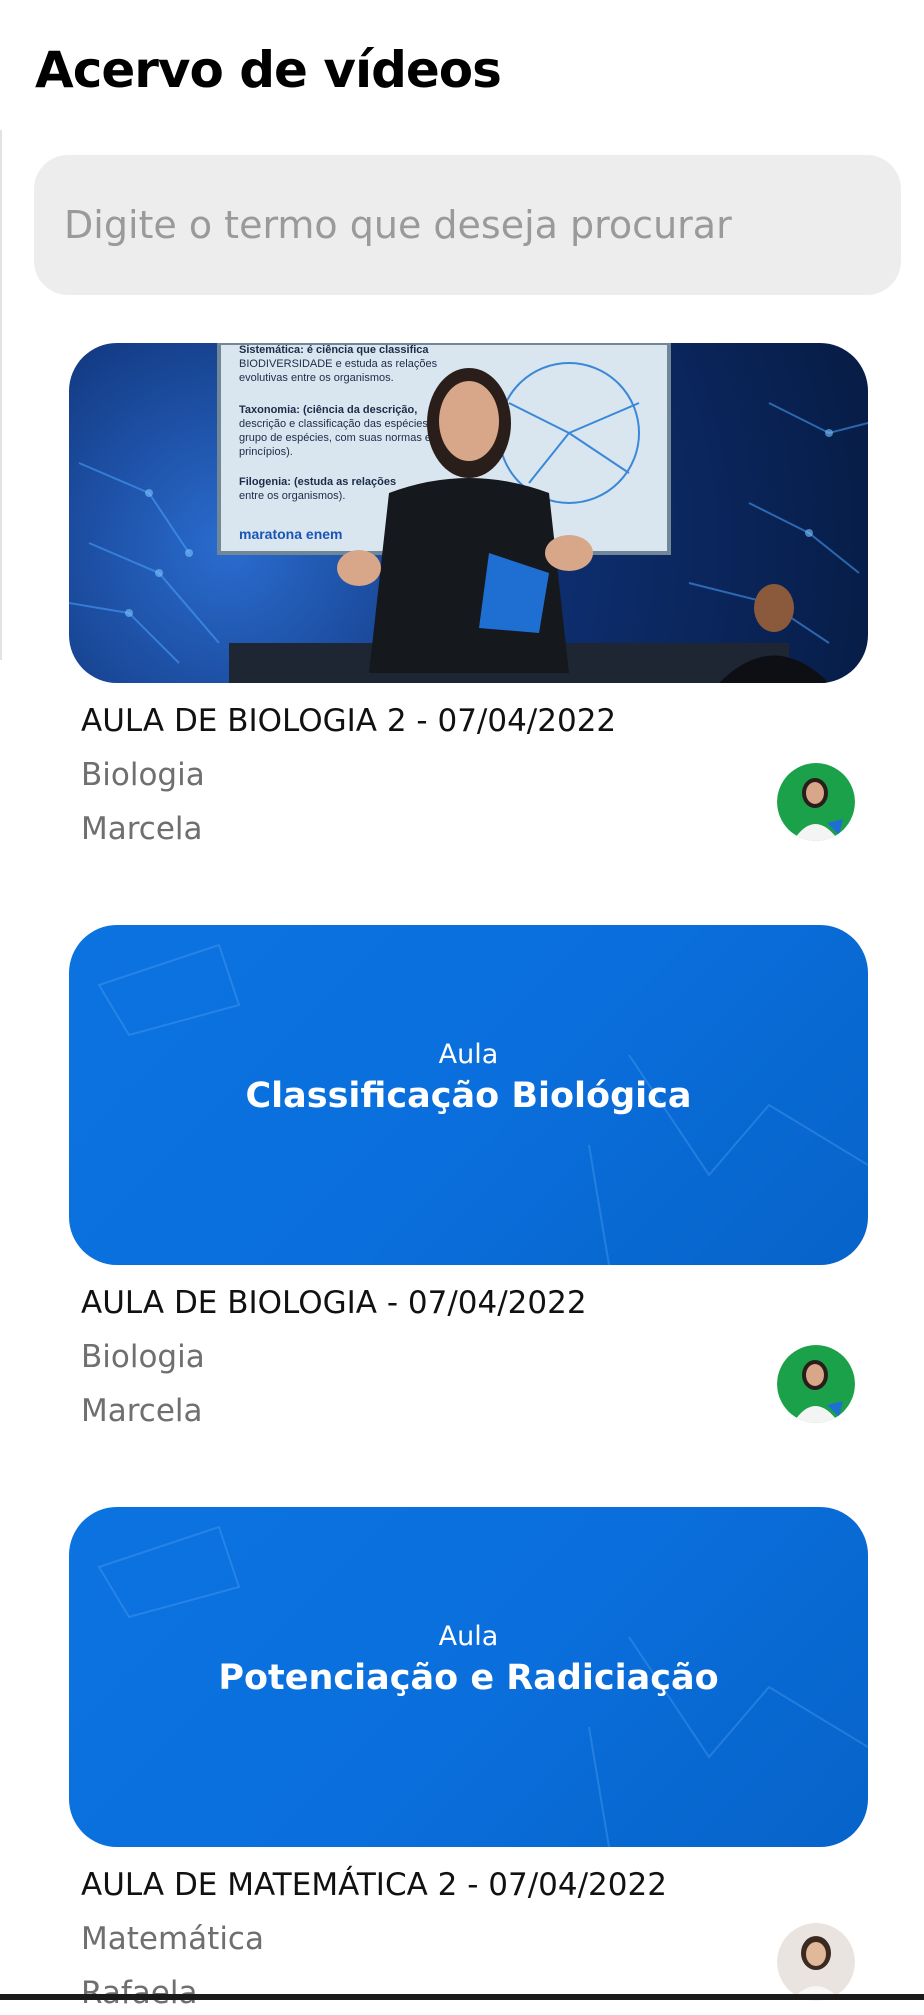 The height and width of the screenshot is (2015, 924). Describe the element at coordinates (172, 1939) in the screenshot. I see `video-subject: Matemática` at that location.